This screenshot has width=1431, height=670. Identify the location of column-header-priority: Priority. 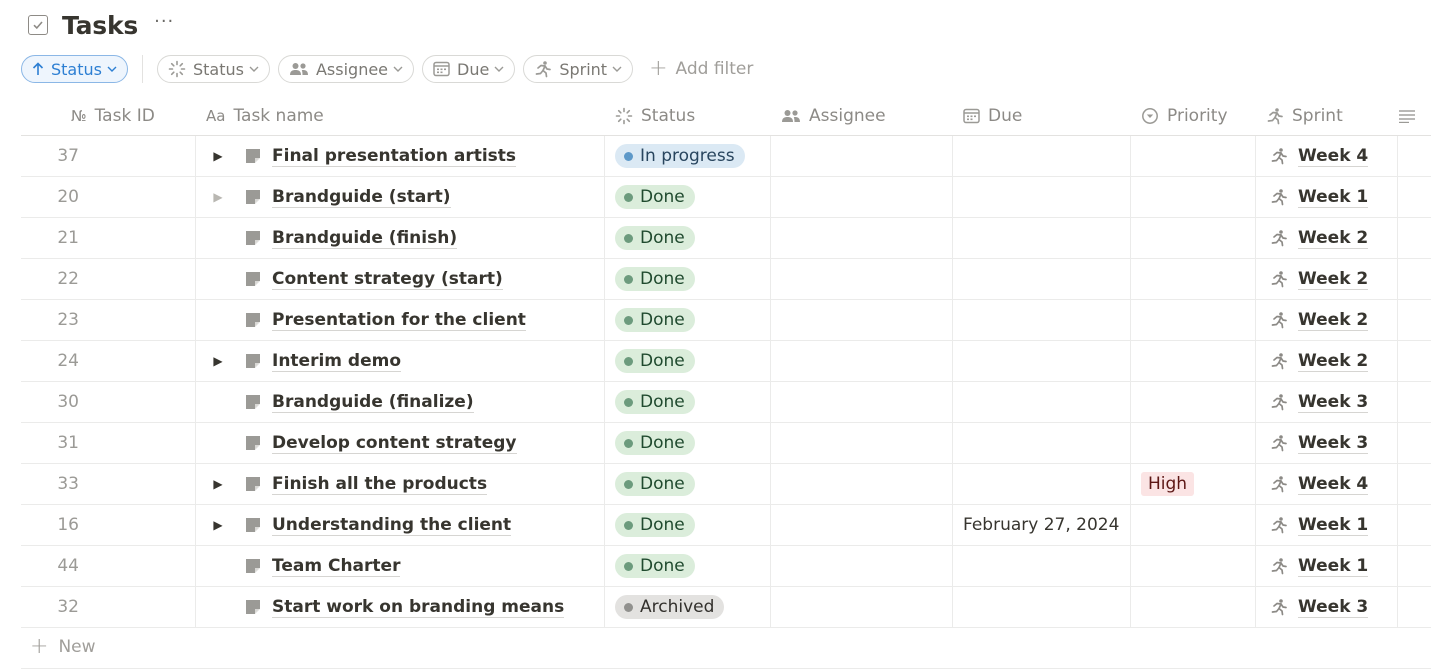
(1193, 115).